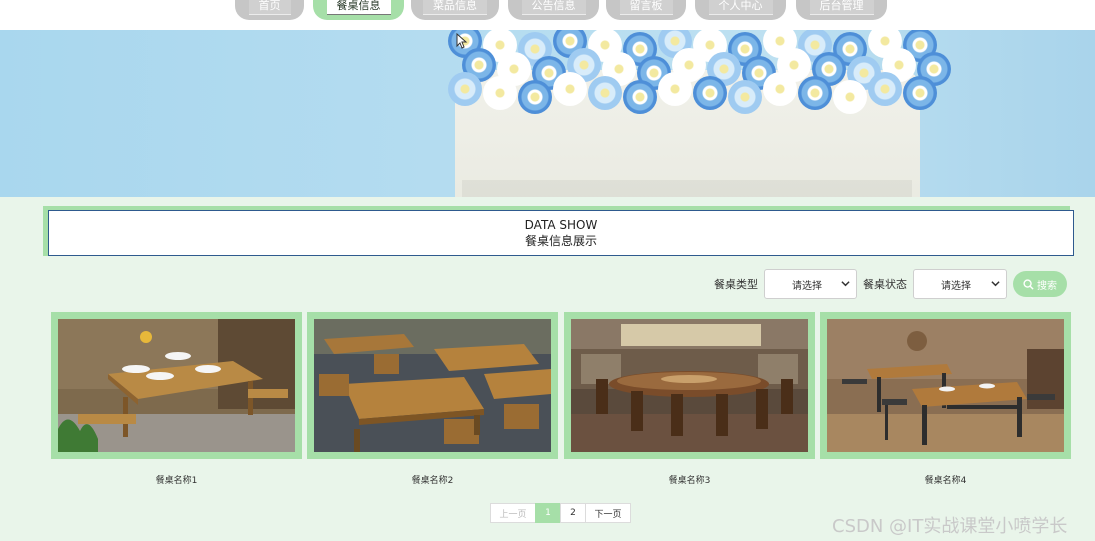 Image resolution: width=1095 pixels, height=541 pixels. Describe the element at coordinates (1047, 286) in the screenshot. I see `search-button-label: 搜索` at that location.